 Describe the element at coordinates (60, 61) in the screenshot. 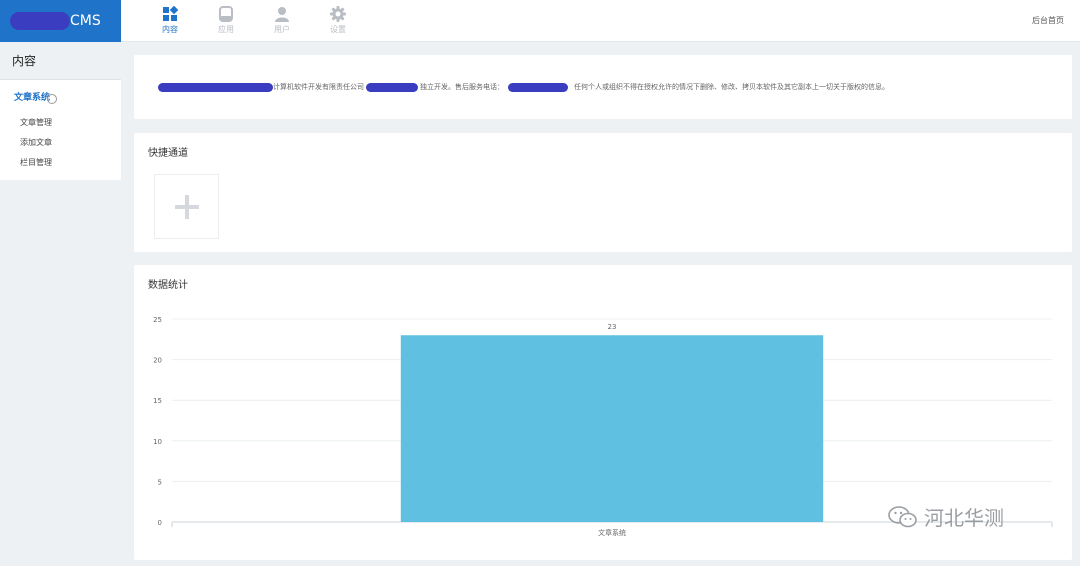

I see `sidebar-title: 内容` at that location.